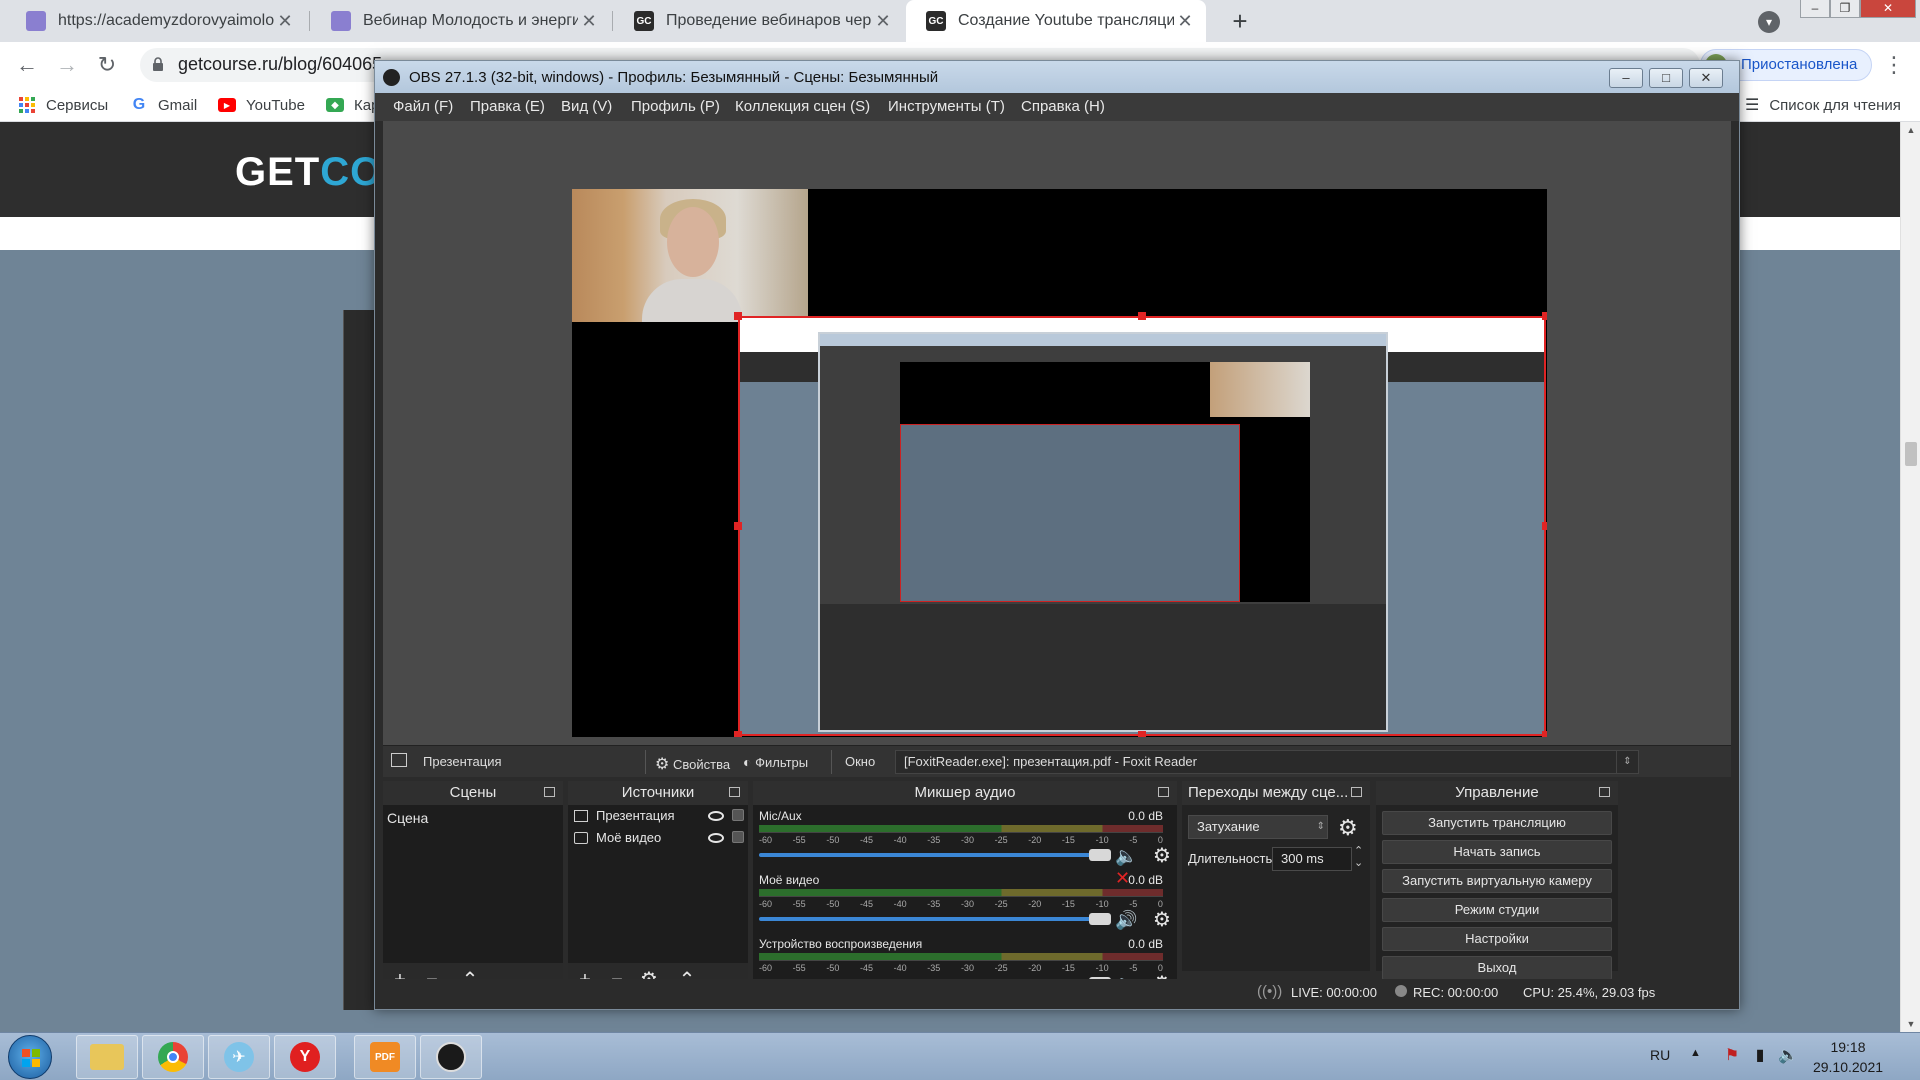 The height and width of the screenshot is (1080, 1920). I want to click on filters-button: ◐ Фильтры, so click(775, 762).